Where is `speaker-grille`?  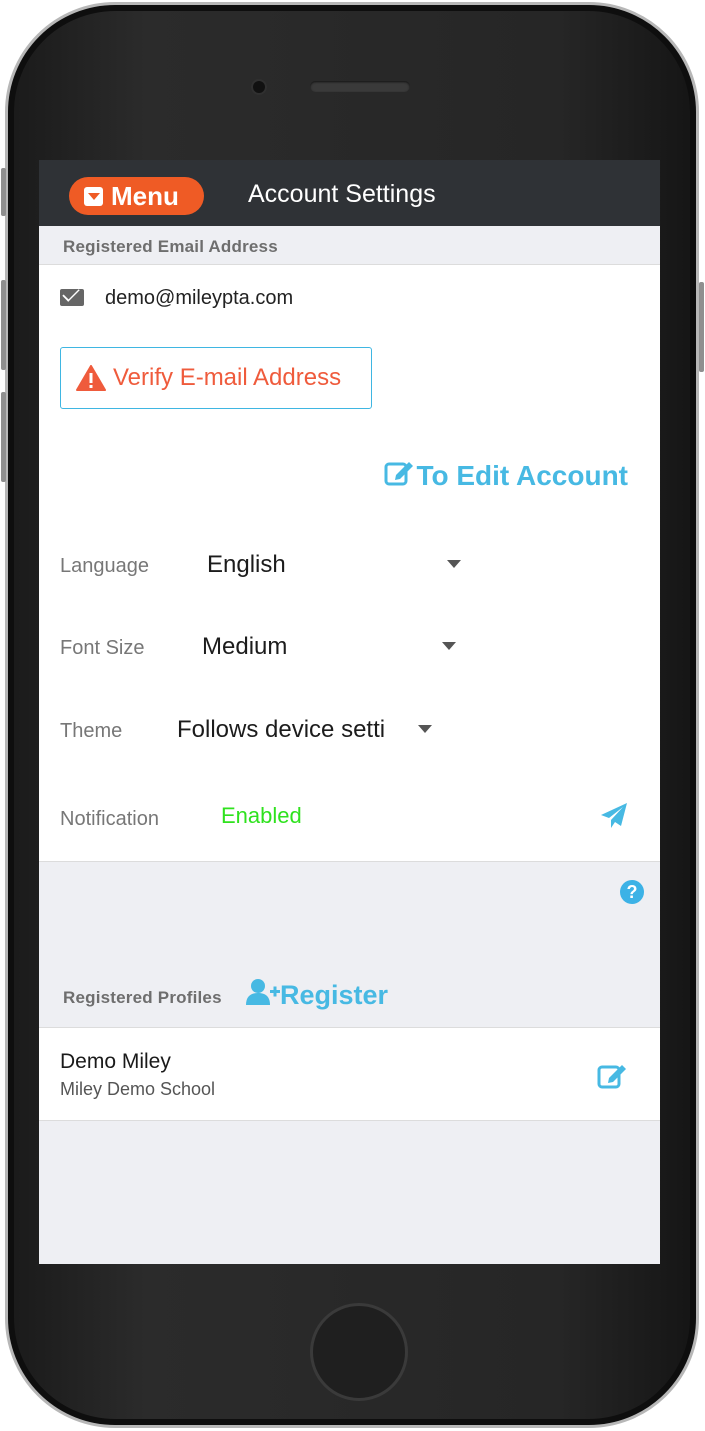
speaker-grille is located at coordinates (360, 86).